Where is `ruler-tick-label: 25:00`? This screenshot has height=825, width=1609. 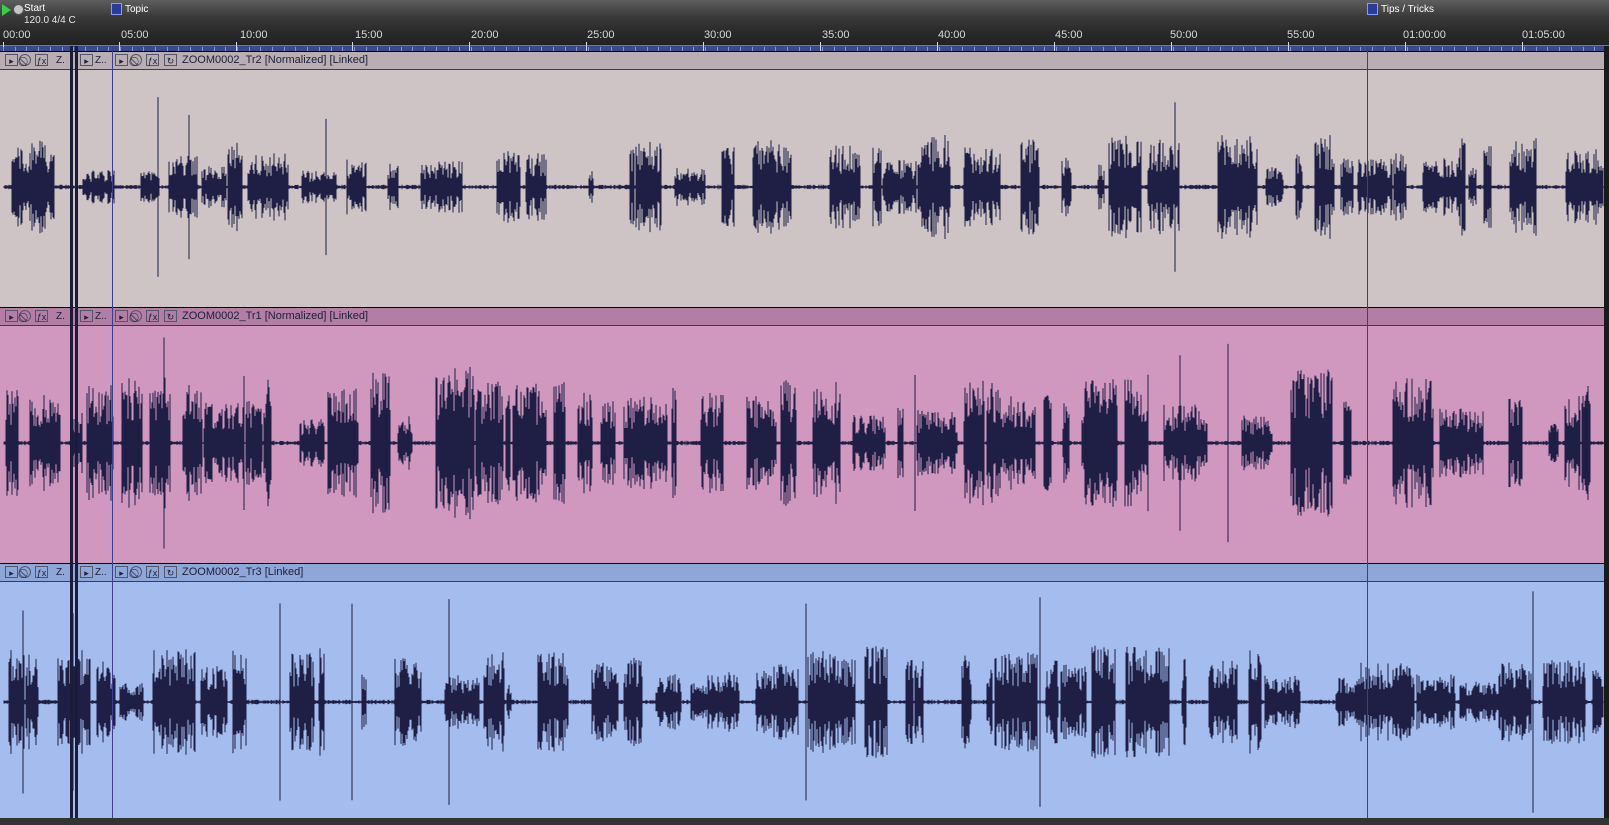
ruler-tick-label: 25:00 is located at coordinates (601, 35).